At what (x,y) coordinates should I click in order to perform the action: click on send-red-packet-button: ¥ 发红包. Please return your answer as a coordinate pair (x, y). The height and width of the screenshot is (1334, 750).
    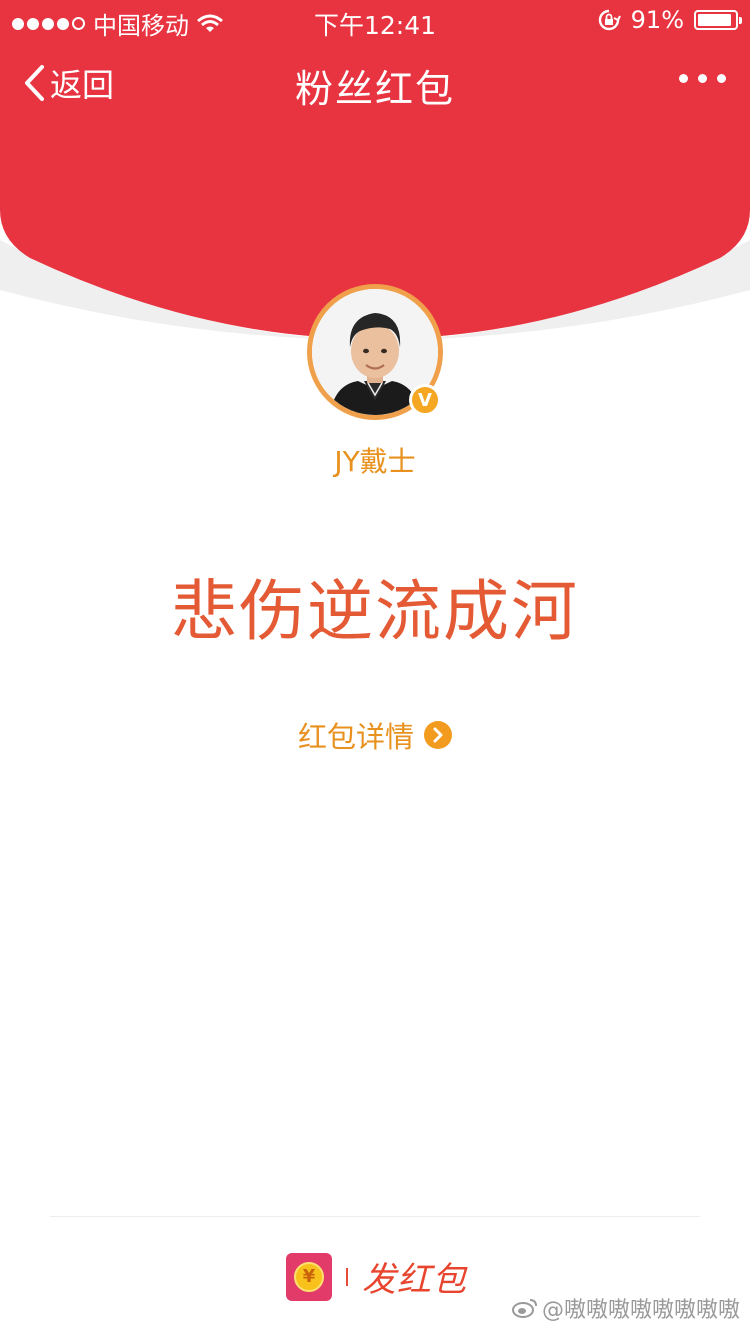
    Looking at the image, I should click on (376, 1276).